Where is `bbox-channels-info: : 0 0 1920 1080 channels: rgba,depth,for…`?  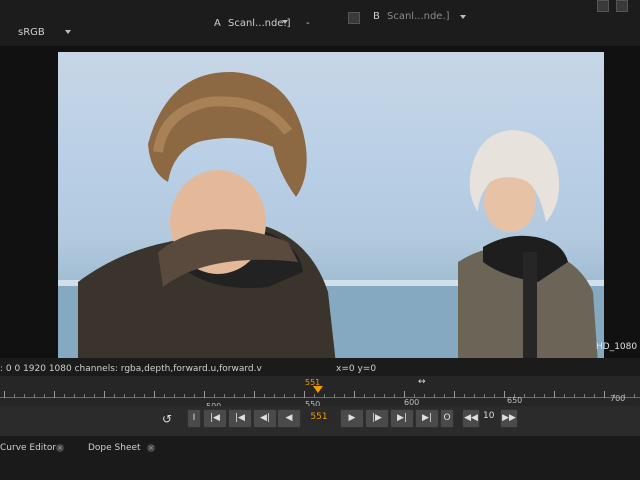
bbox-channels-info: : 0 0 1920 1080 channels: rgba,depth,for… is located at coordinates (131, 369).